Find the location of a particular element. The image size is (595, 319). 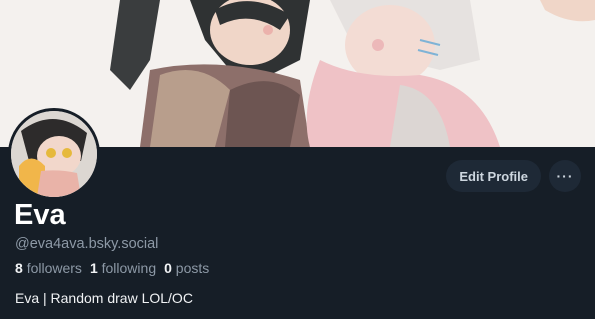

user-handle: @eva4ava.bsky.social is located at coordinates (87, 244).